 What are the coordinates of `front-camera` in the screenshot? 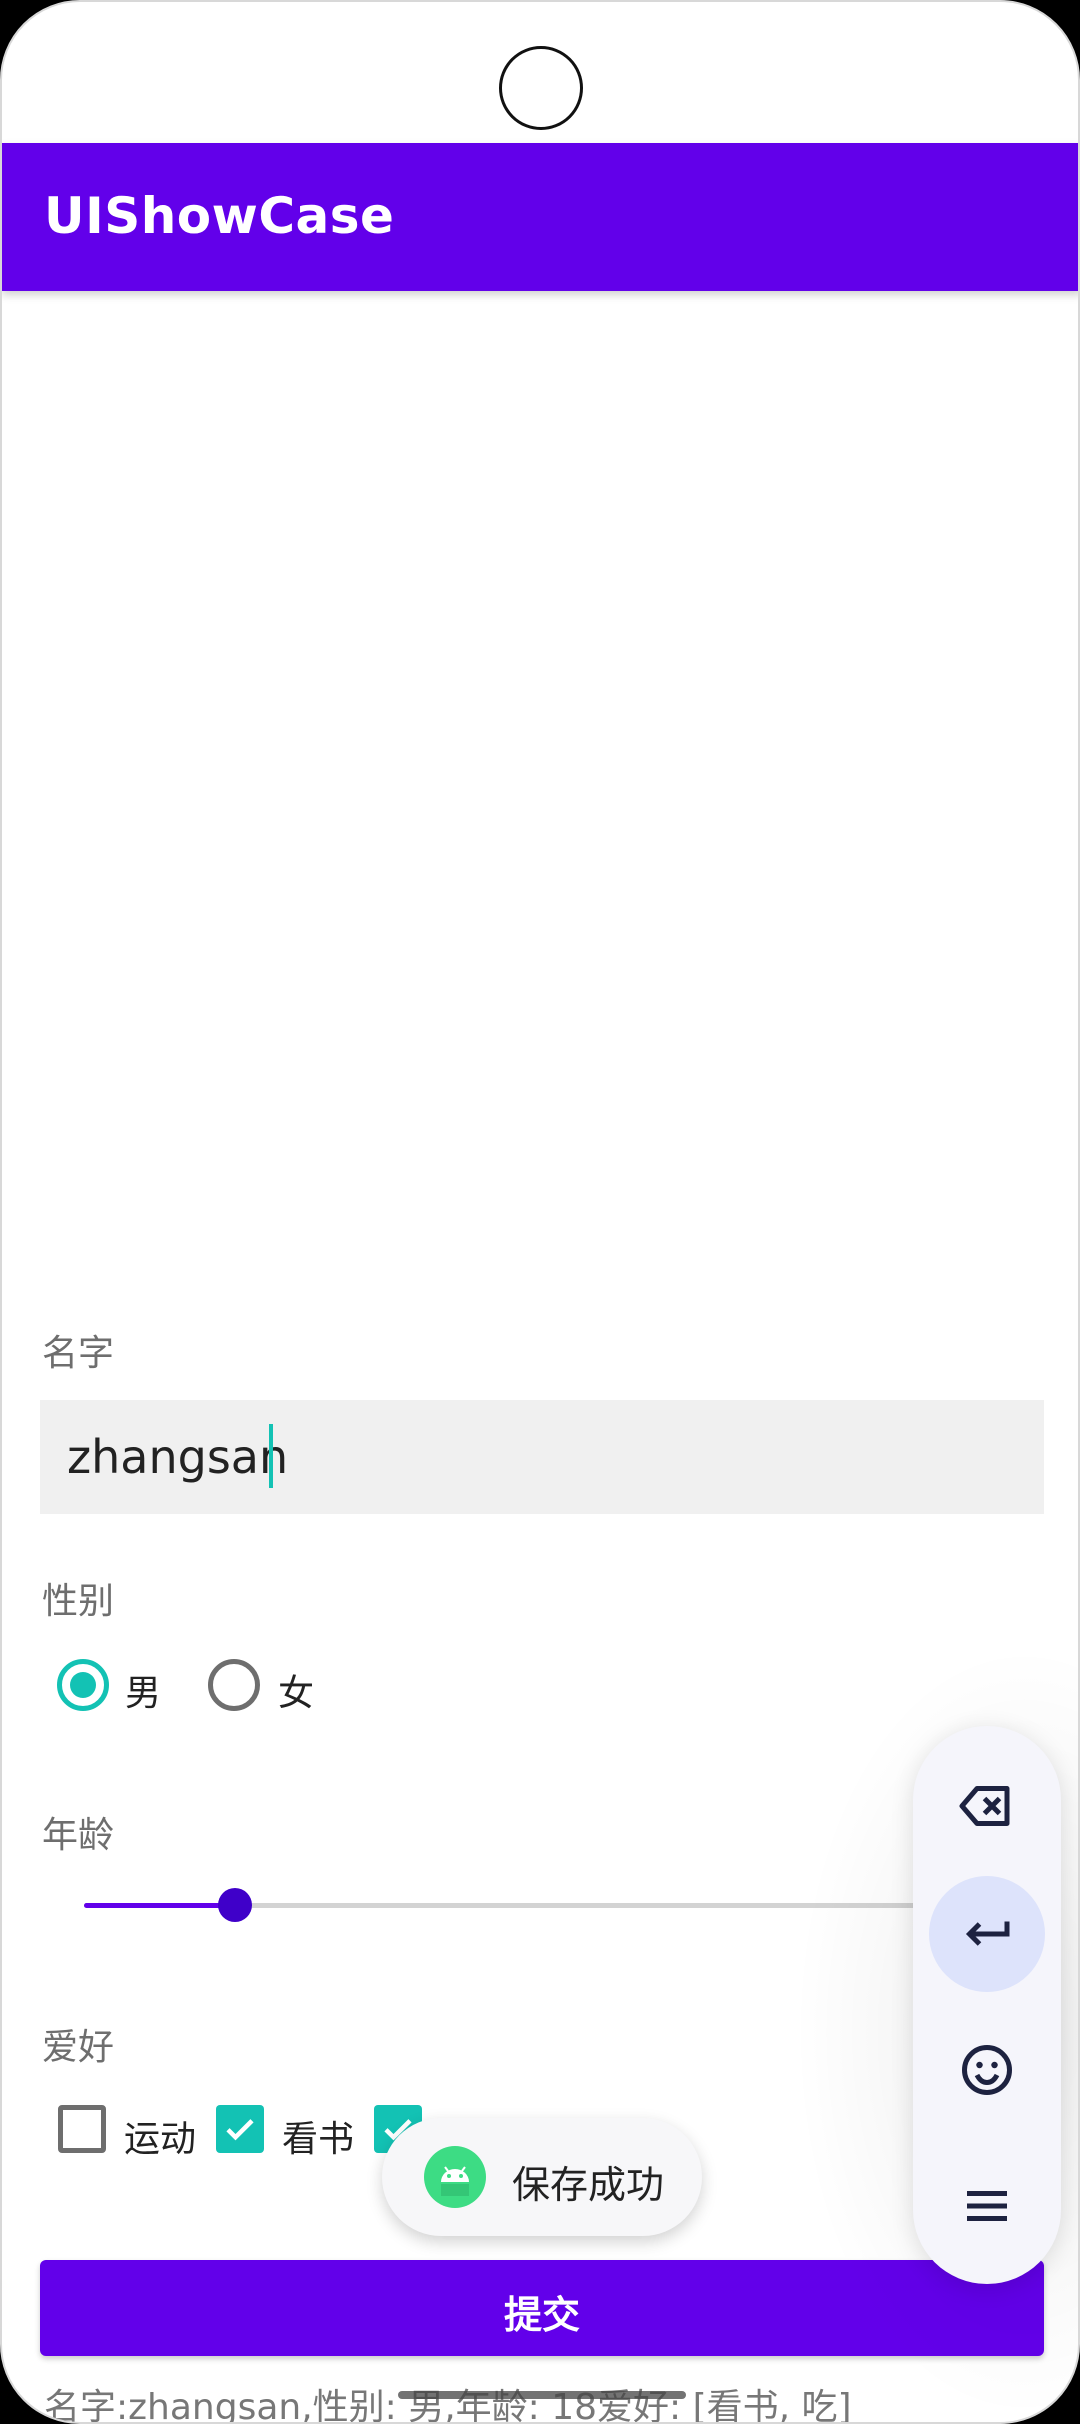 It's located at (541, 88).